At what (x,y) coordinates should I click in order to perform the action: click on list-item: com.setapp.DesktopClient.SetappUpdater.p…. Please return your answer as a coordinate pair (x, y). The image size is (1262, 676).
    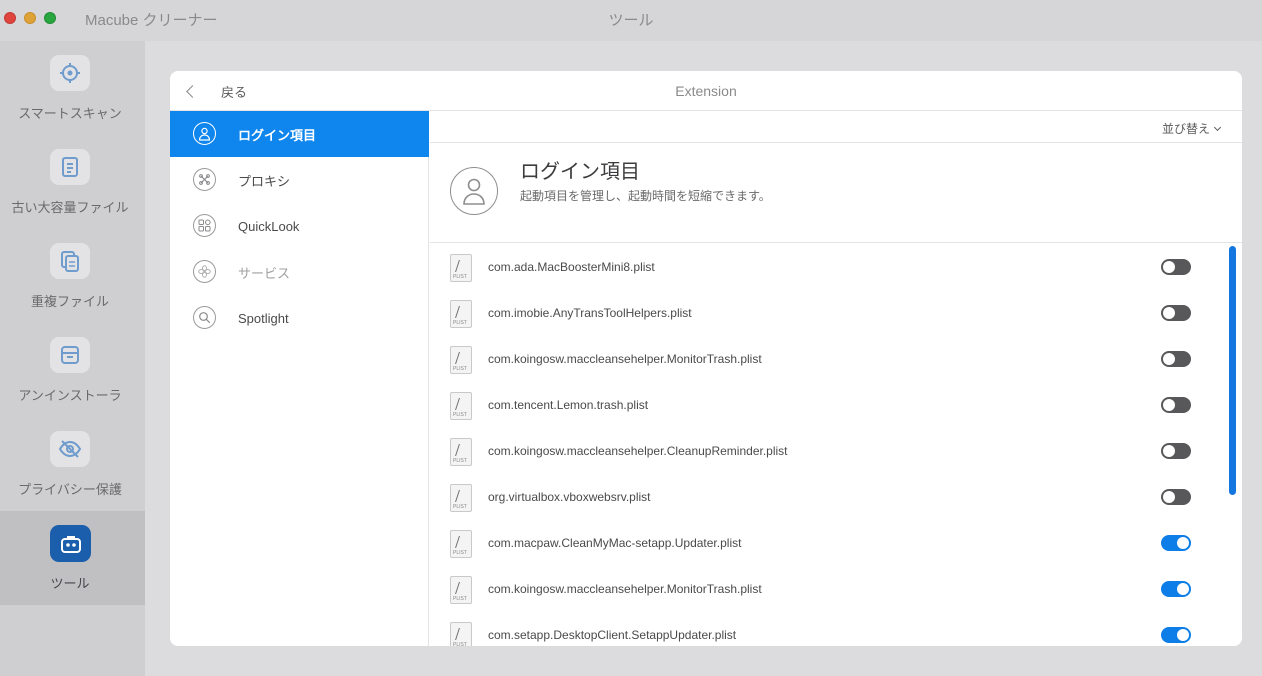
    Looking at the image, I should click on (825, 629).